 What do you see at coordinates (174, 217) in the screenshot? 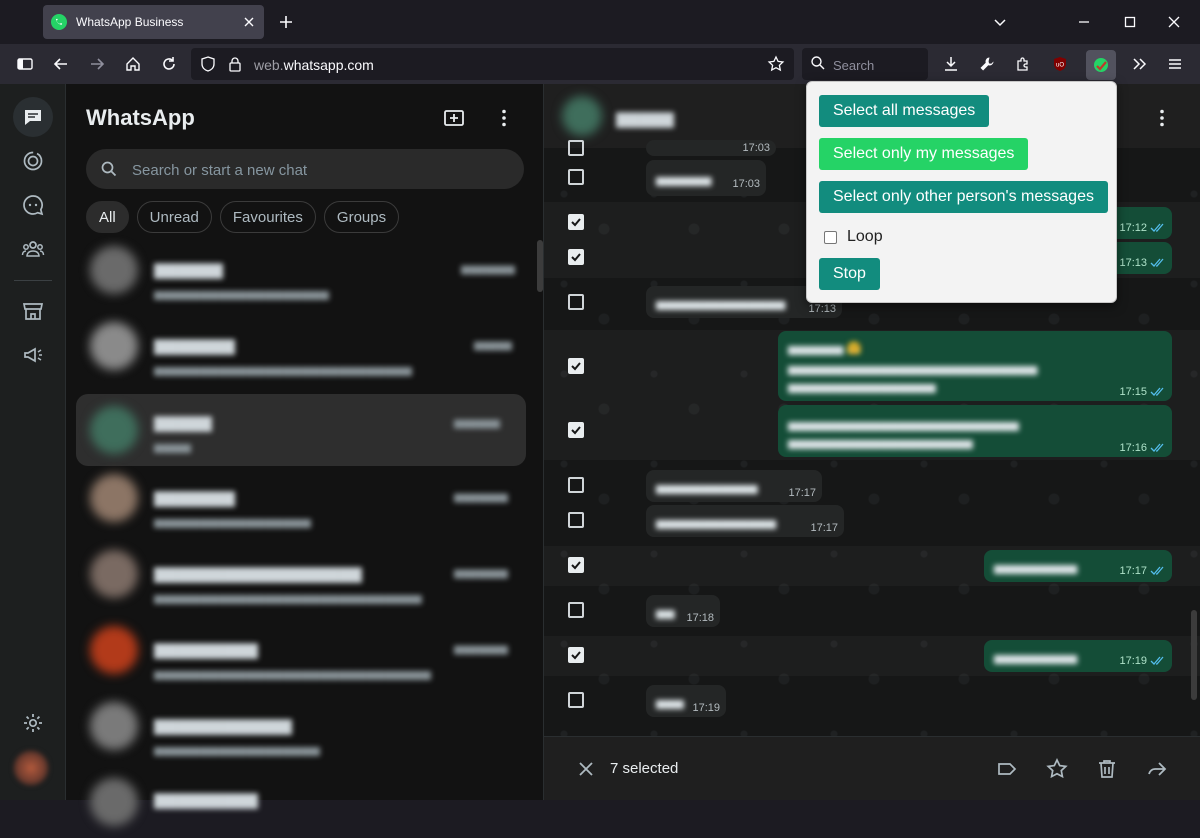
I see `filter-chip-unread: Unread` at bounding box center [174, 217].